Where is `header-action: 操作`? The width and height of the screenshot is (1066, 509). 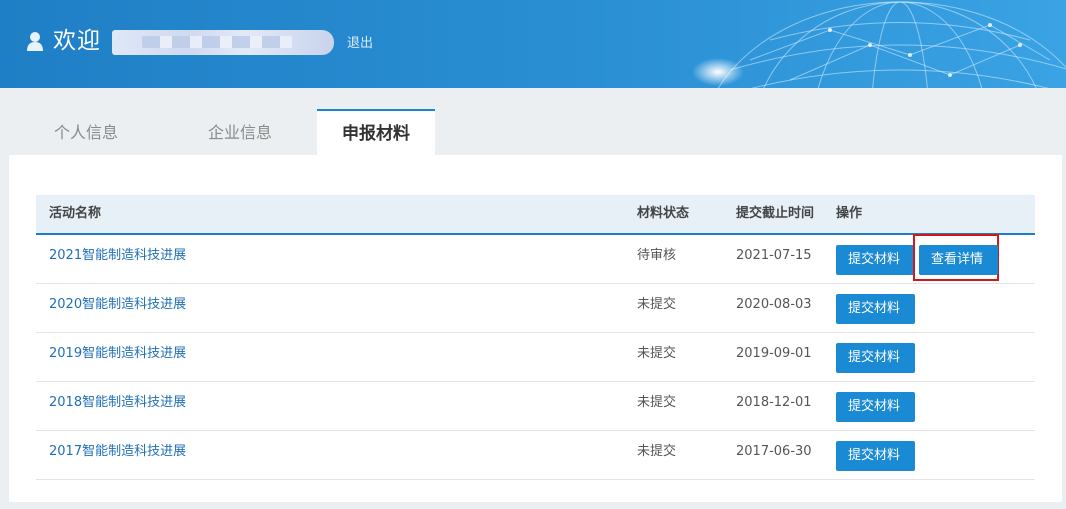 header-action: 操作 is located at coordinates (849, 213).